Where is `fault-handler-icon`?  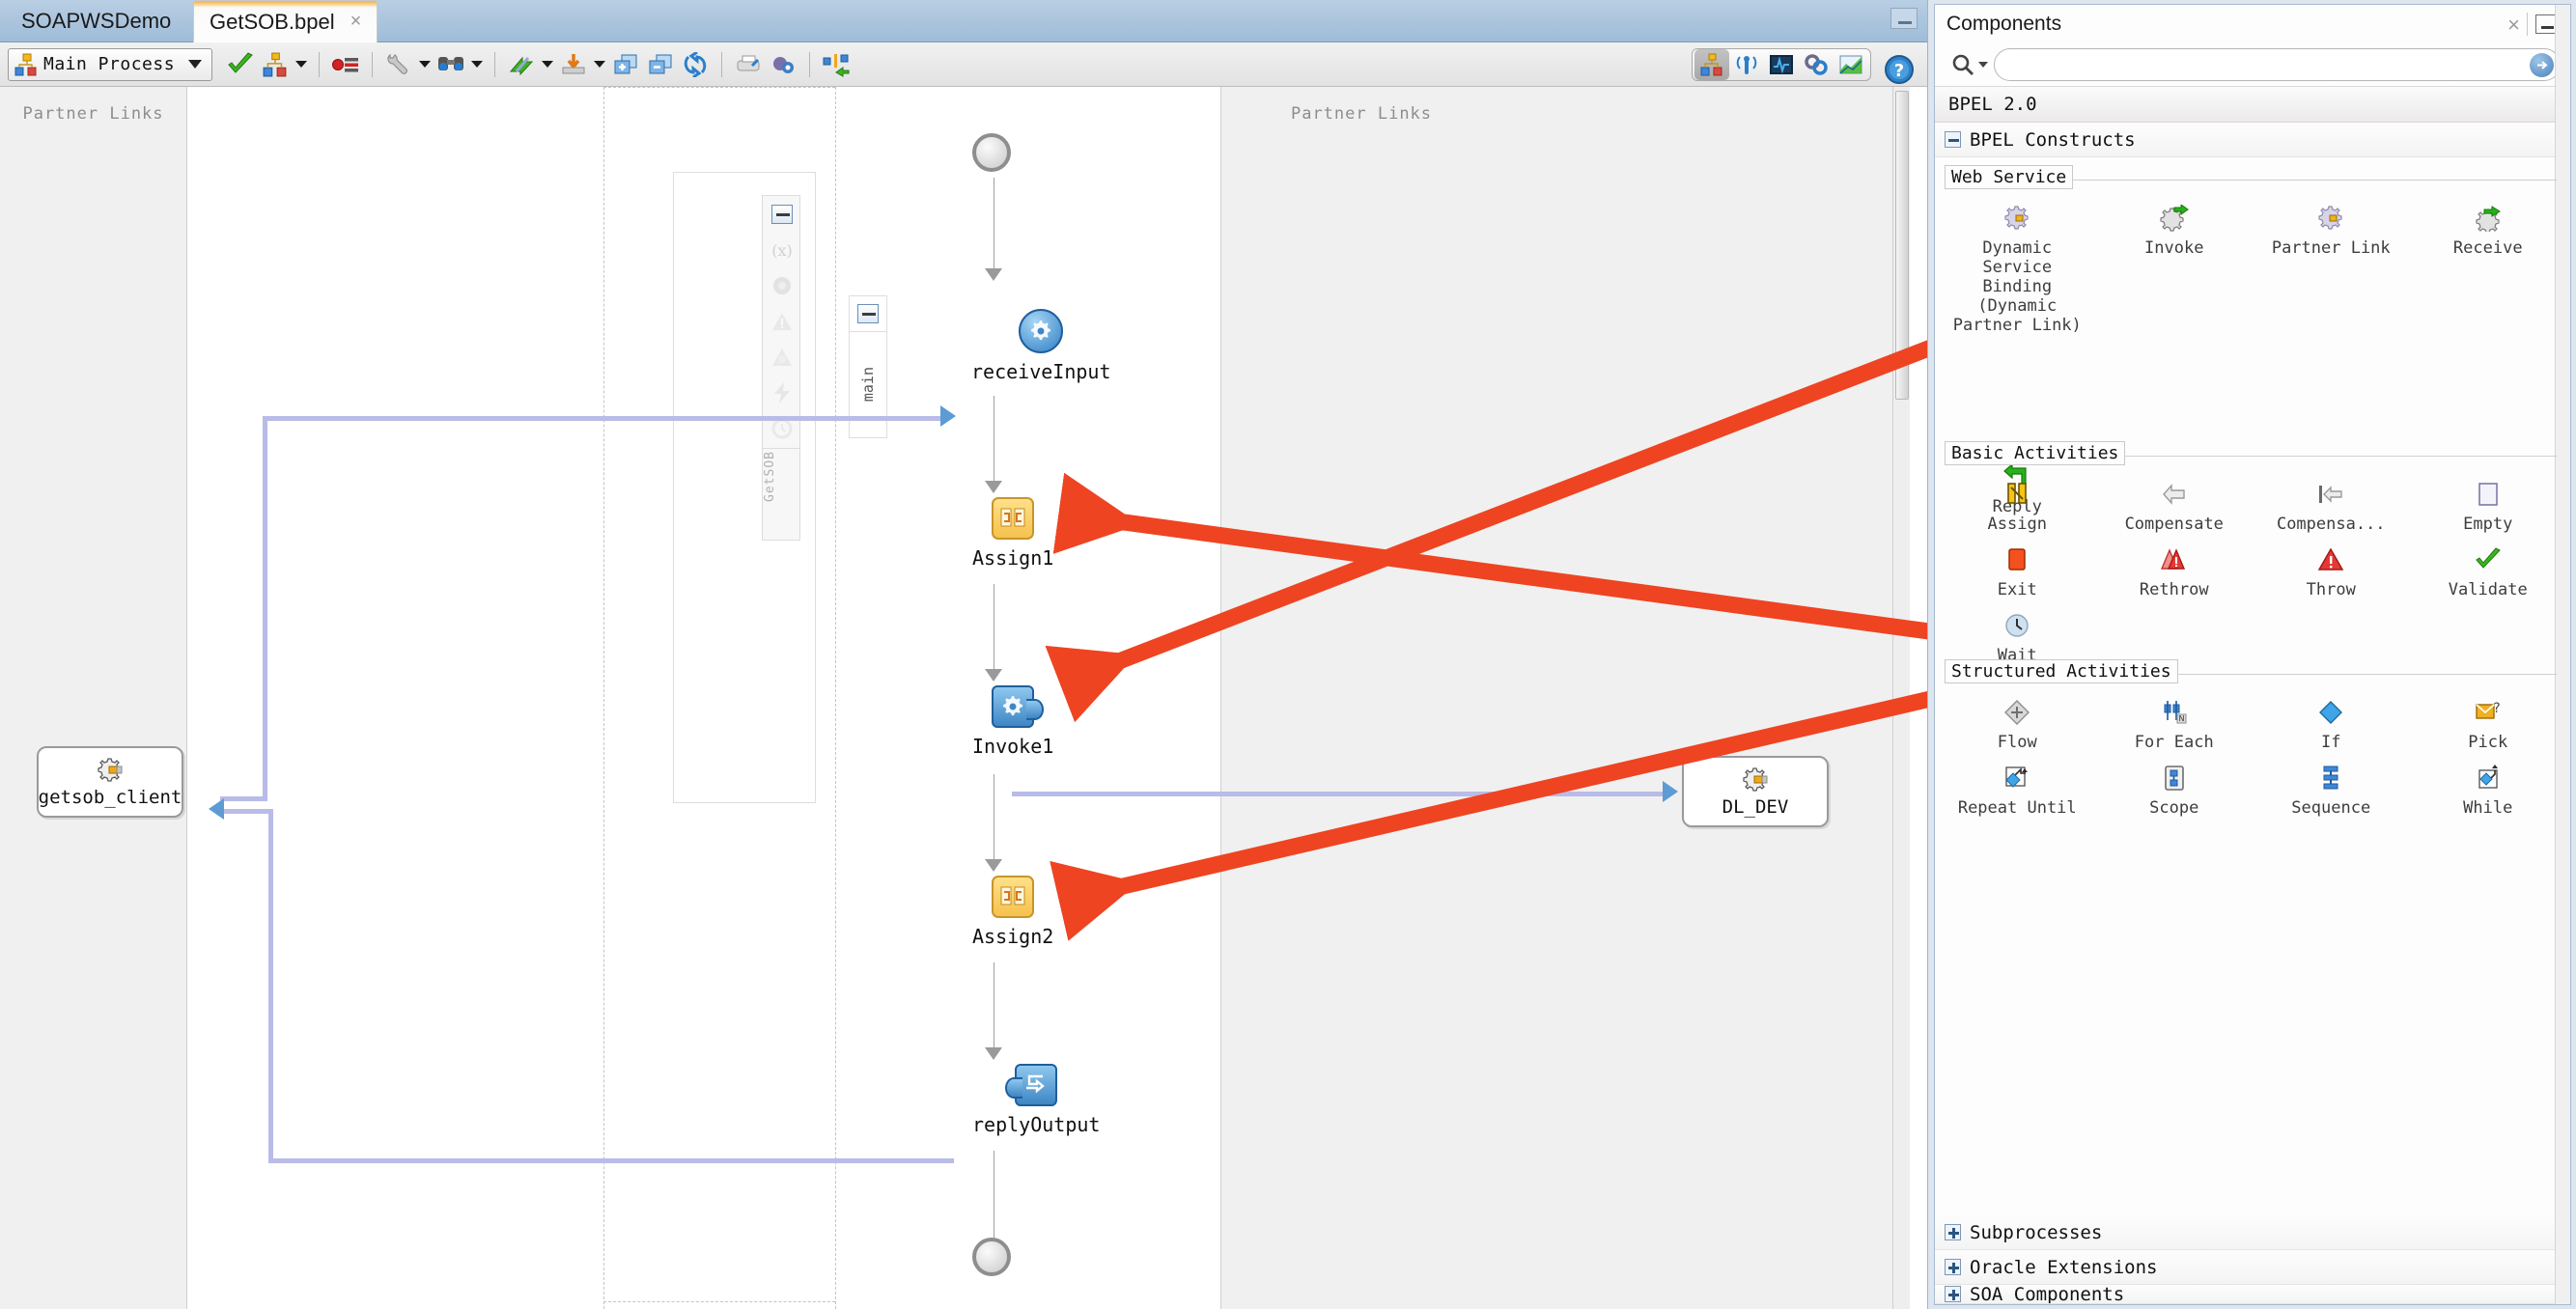
fault-handler-icon is located at coordinates (782, 321).